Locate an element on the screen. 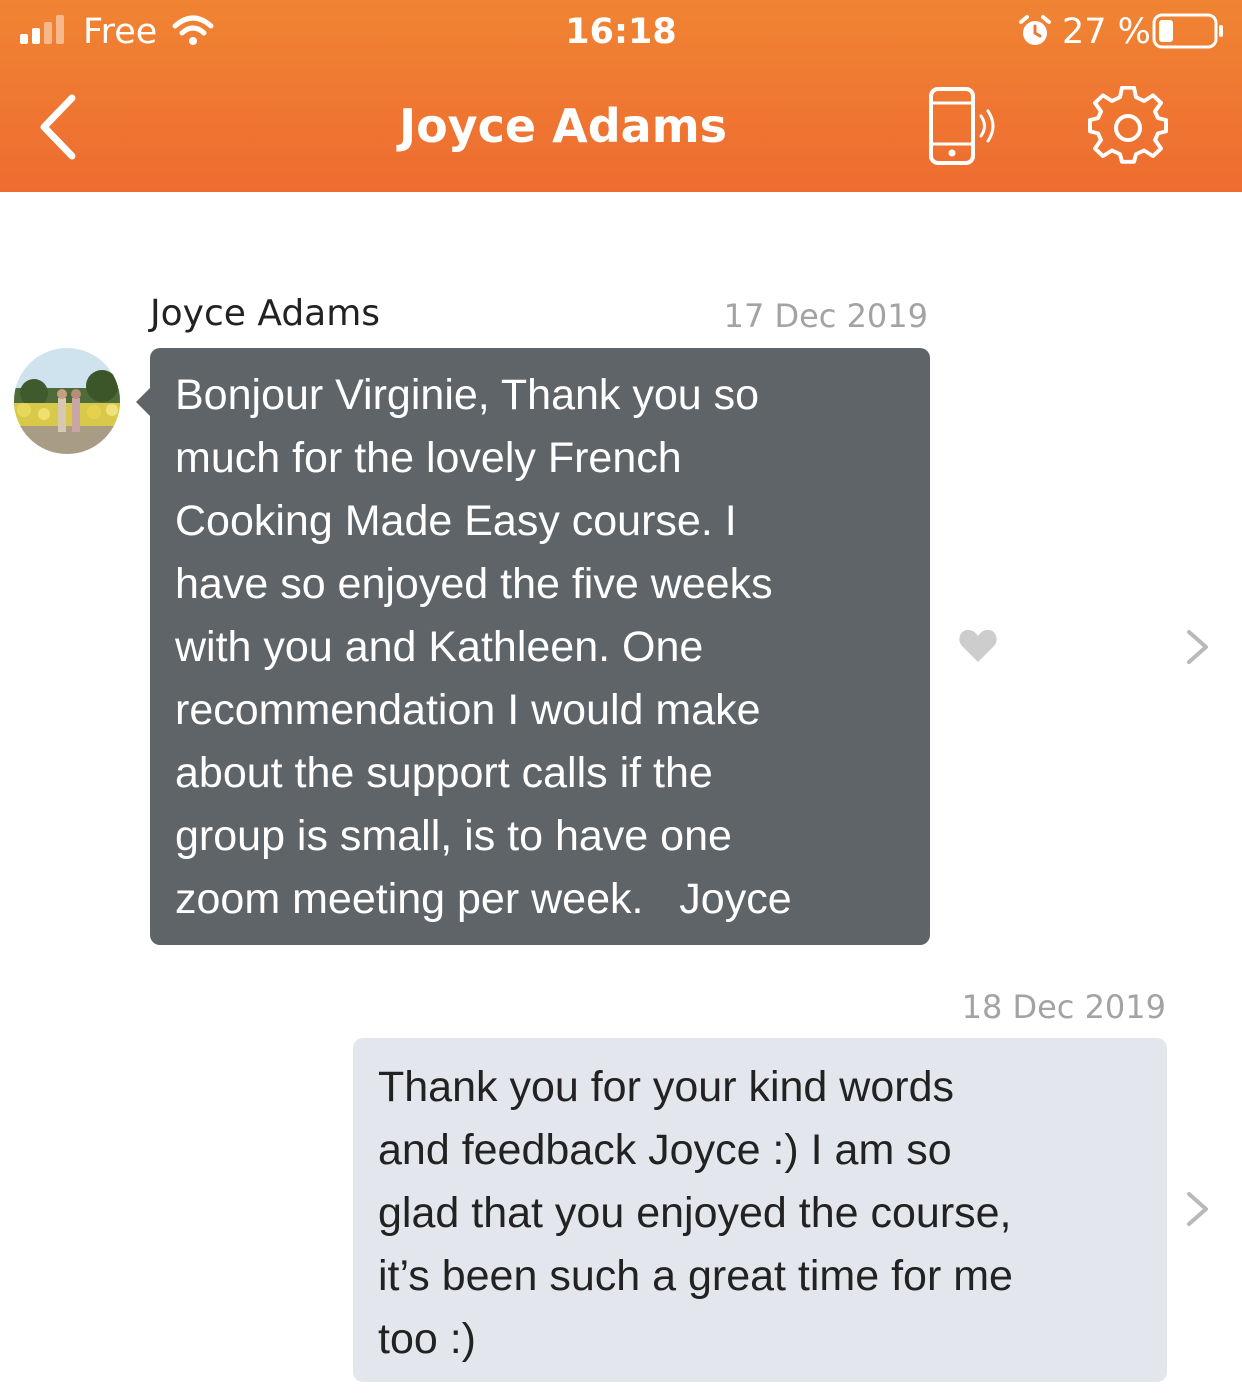 This screenshot has height=1399, width=1242. message-line: Thank you for your kind words is located at coordinates (666, 1087).